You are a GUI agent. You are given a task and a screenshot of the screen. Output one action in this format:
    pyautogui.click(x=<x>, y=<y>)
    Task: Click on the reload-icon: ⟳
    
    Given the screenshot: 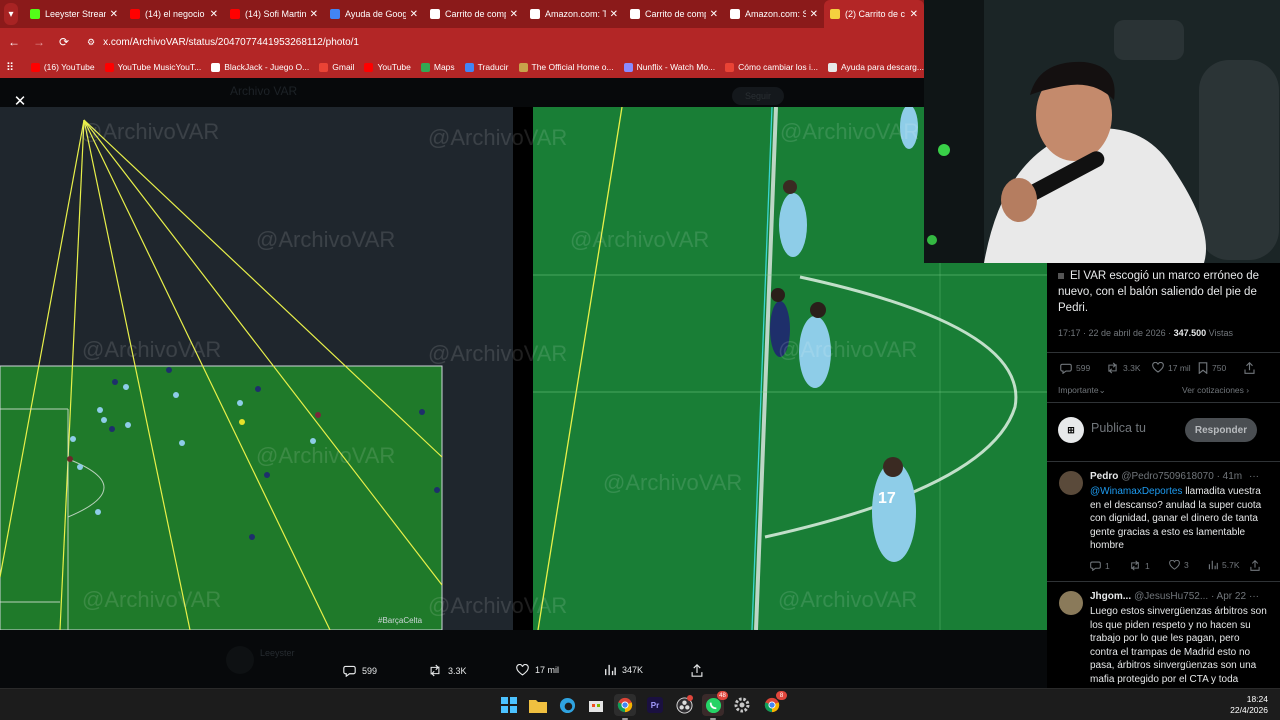 What is the action you would take?
    pyautogui.click(x=64, y=42)
    